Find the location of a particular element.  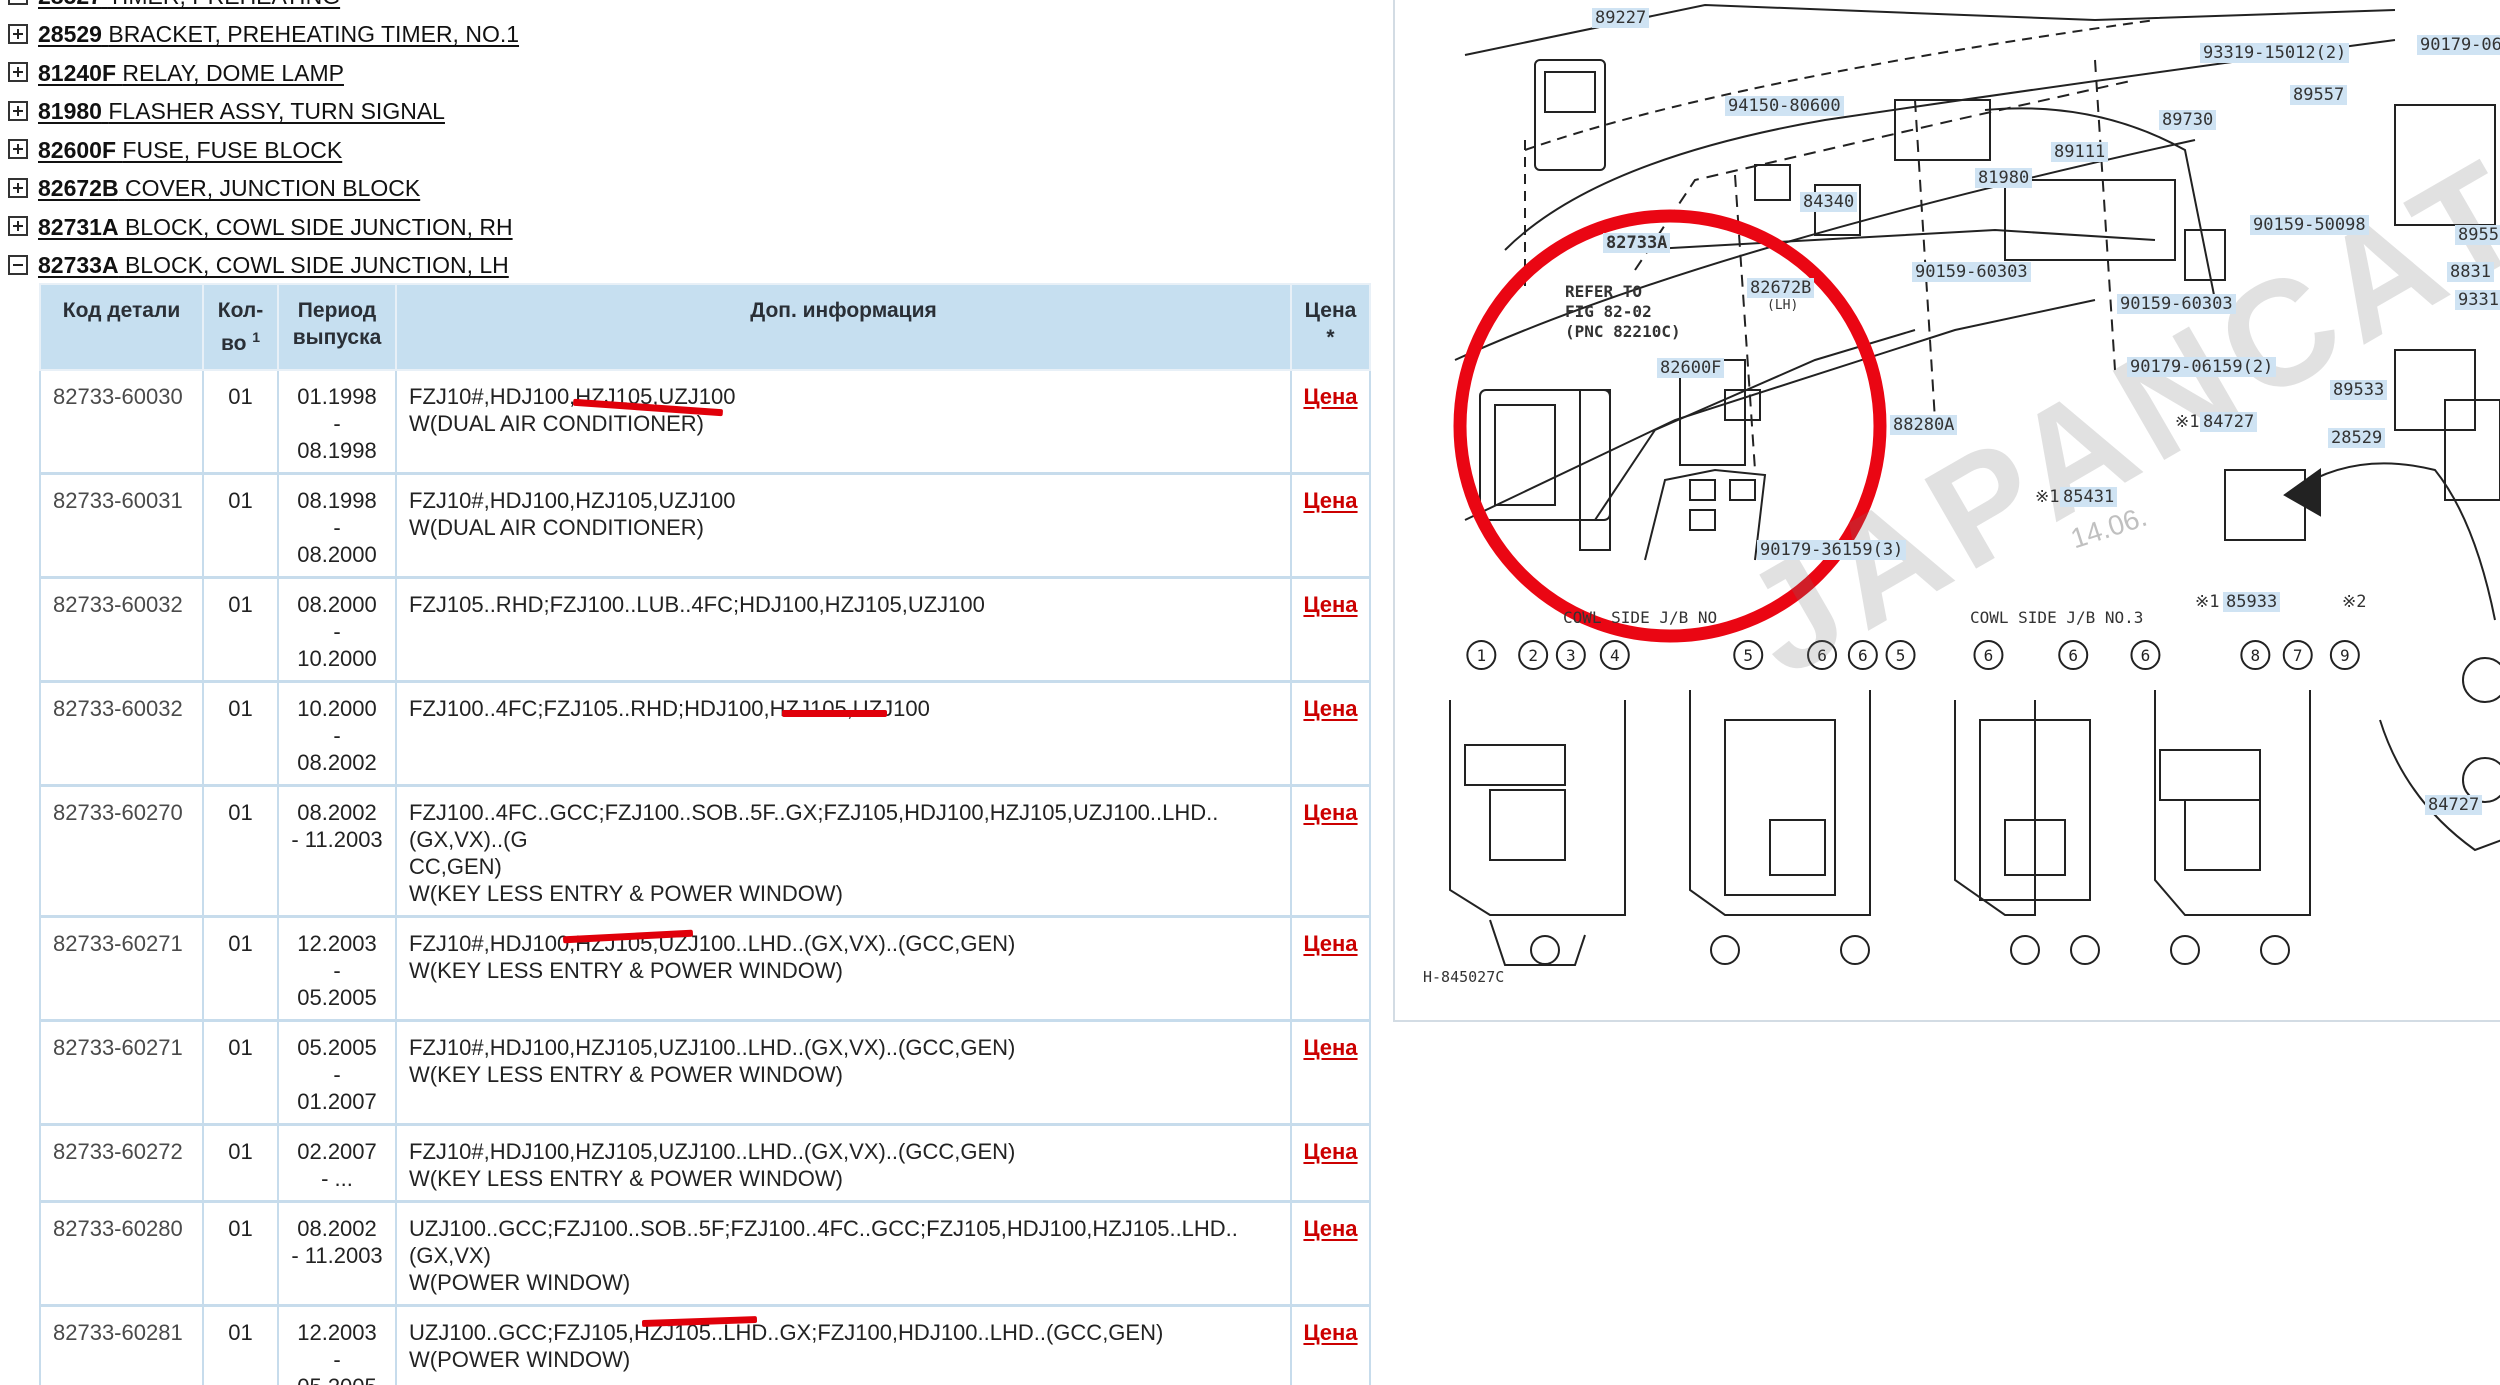

tree-item-link: 81980 FLASHER ASSY, TURN SIGNAL is located at coordinates (241, 111).